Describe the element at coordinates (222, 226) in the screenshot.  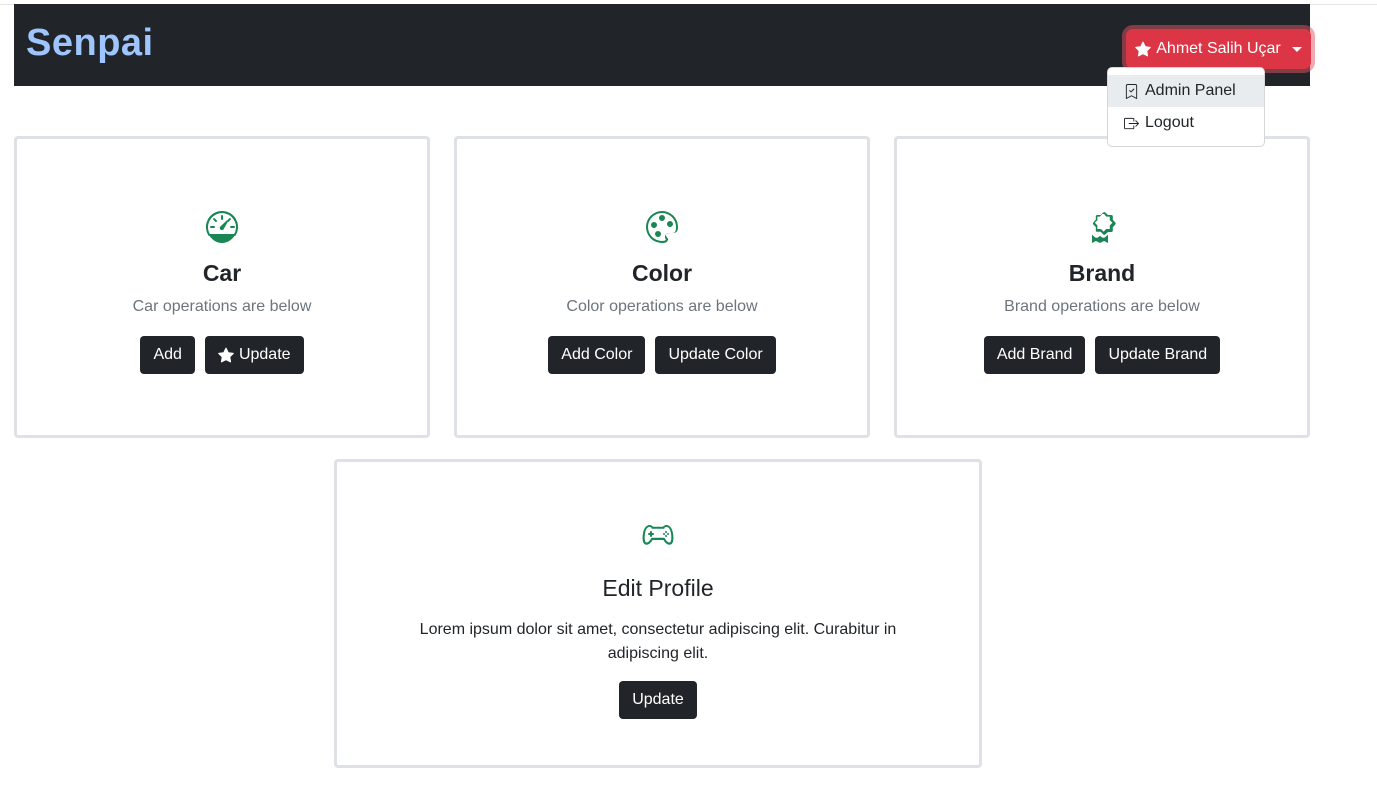
I see `speedometer-icon` at that location.